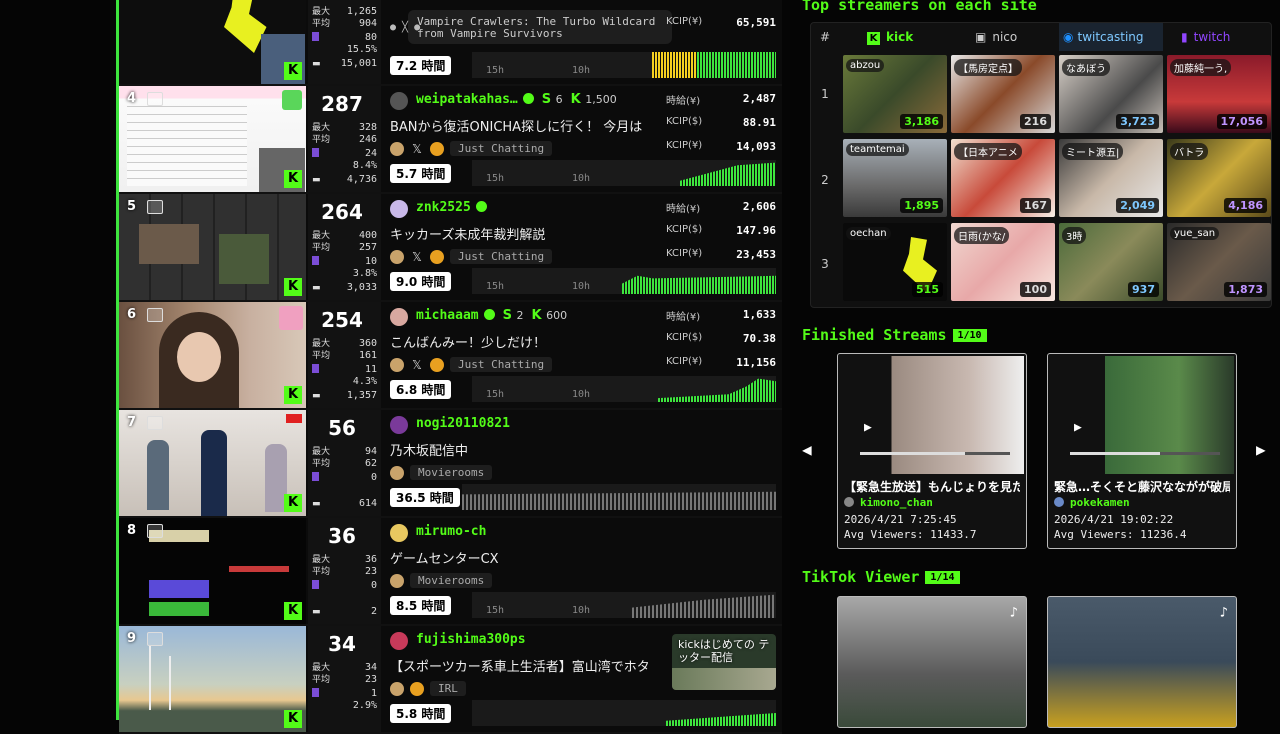 Image resolution: width=1280 pixels, height=734 pixels. What do you see at coordinates (684, 253) in the screenshot?
I see `kcip-yen-label: KCIP(¥)` at bounding box center [684, 253].